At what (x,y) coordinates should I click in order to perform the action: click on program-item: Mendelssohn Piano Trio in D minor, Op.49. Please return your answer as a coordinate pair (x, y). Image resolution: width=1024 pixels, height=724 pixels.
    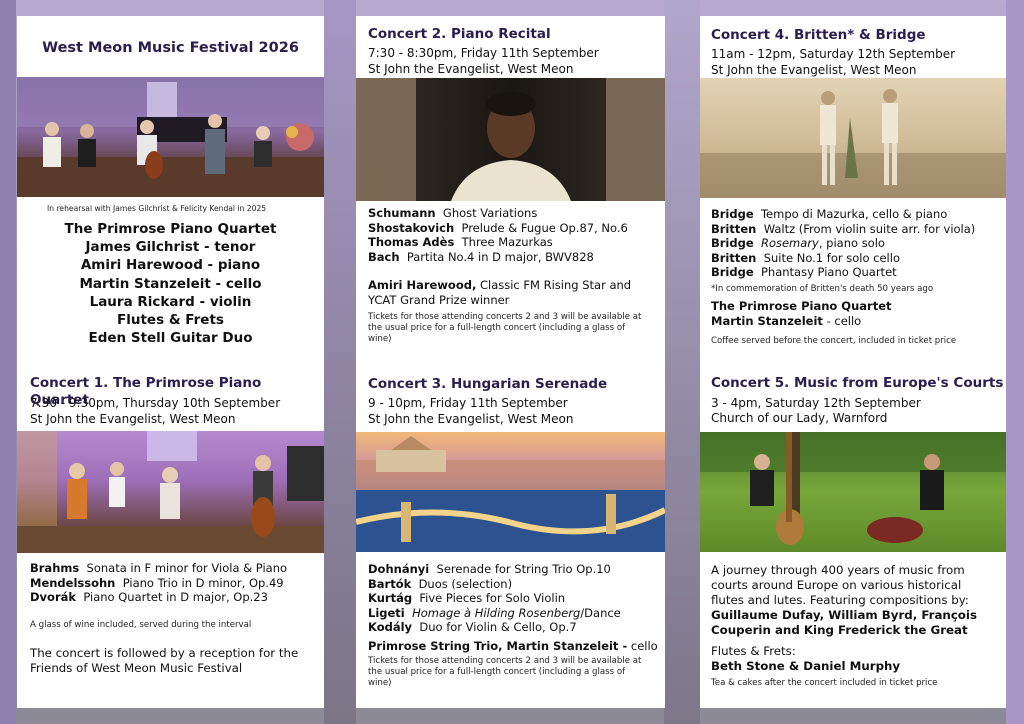
    Looking at the image, I should click on (158, 583).